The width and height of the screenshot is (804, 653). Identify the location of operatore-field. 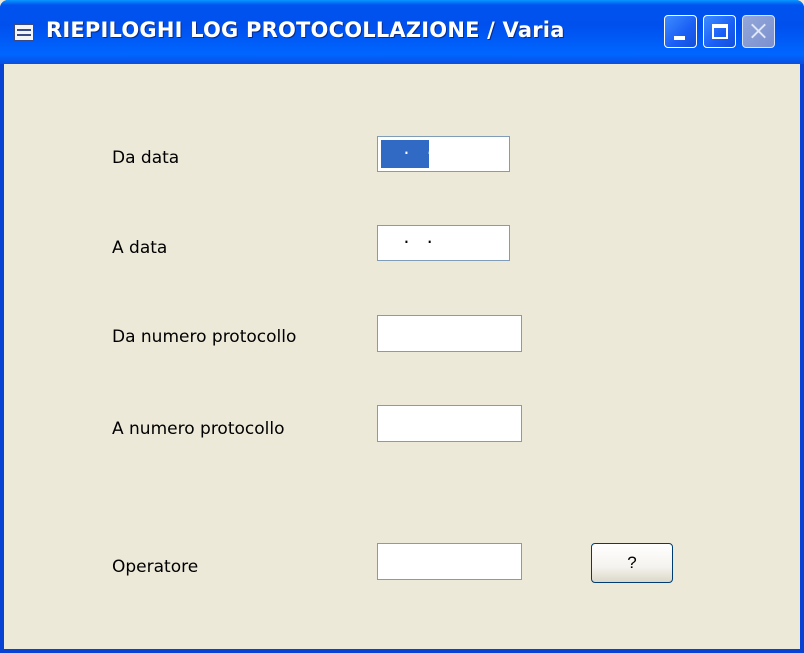
(449, 561).